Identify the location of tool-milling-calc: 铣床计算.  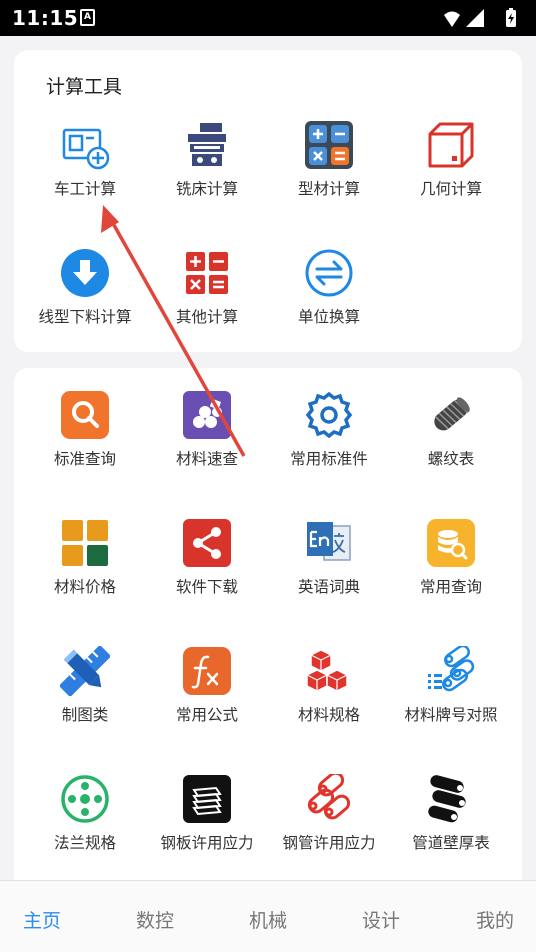
(207, 170).